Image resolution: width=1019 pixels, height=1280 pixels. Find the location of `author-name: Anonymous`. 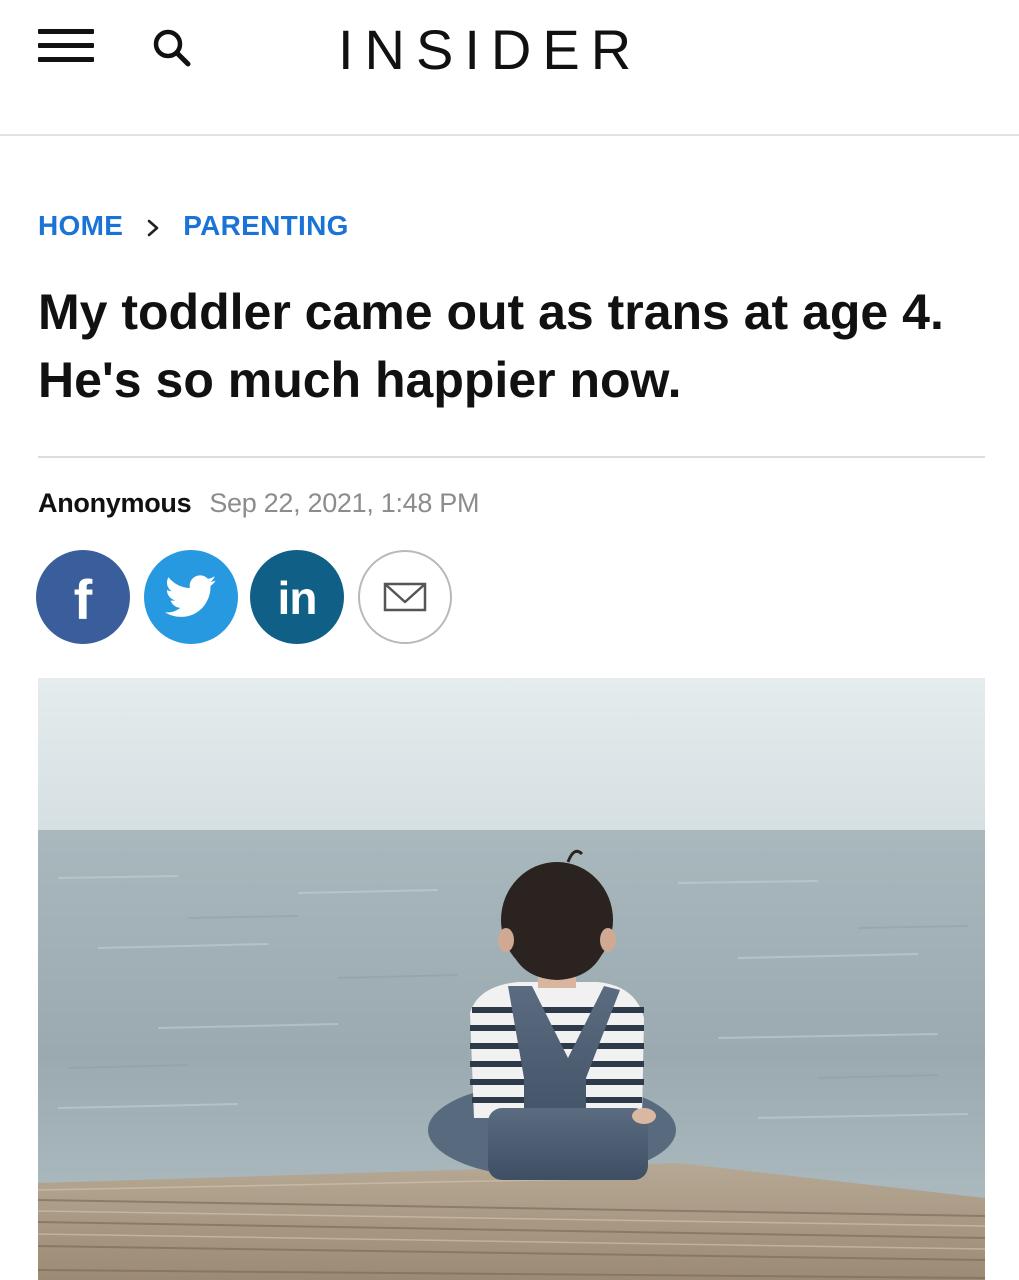

author-name: Anonymous is located at coordinates (115, 503).